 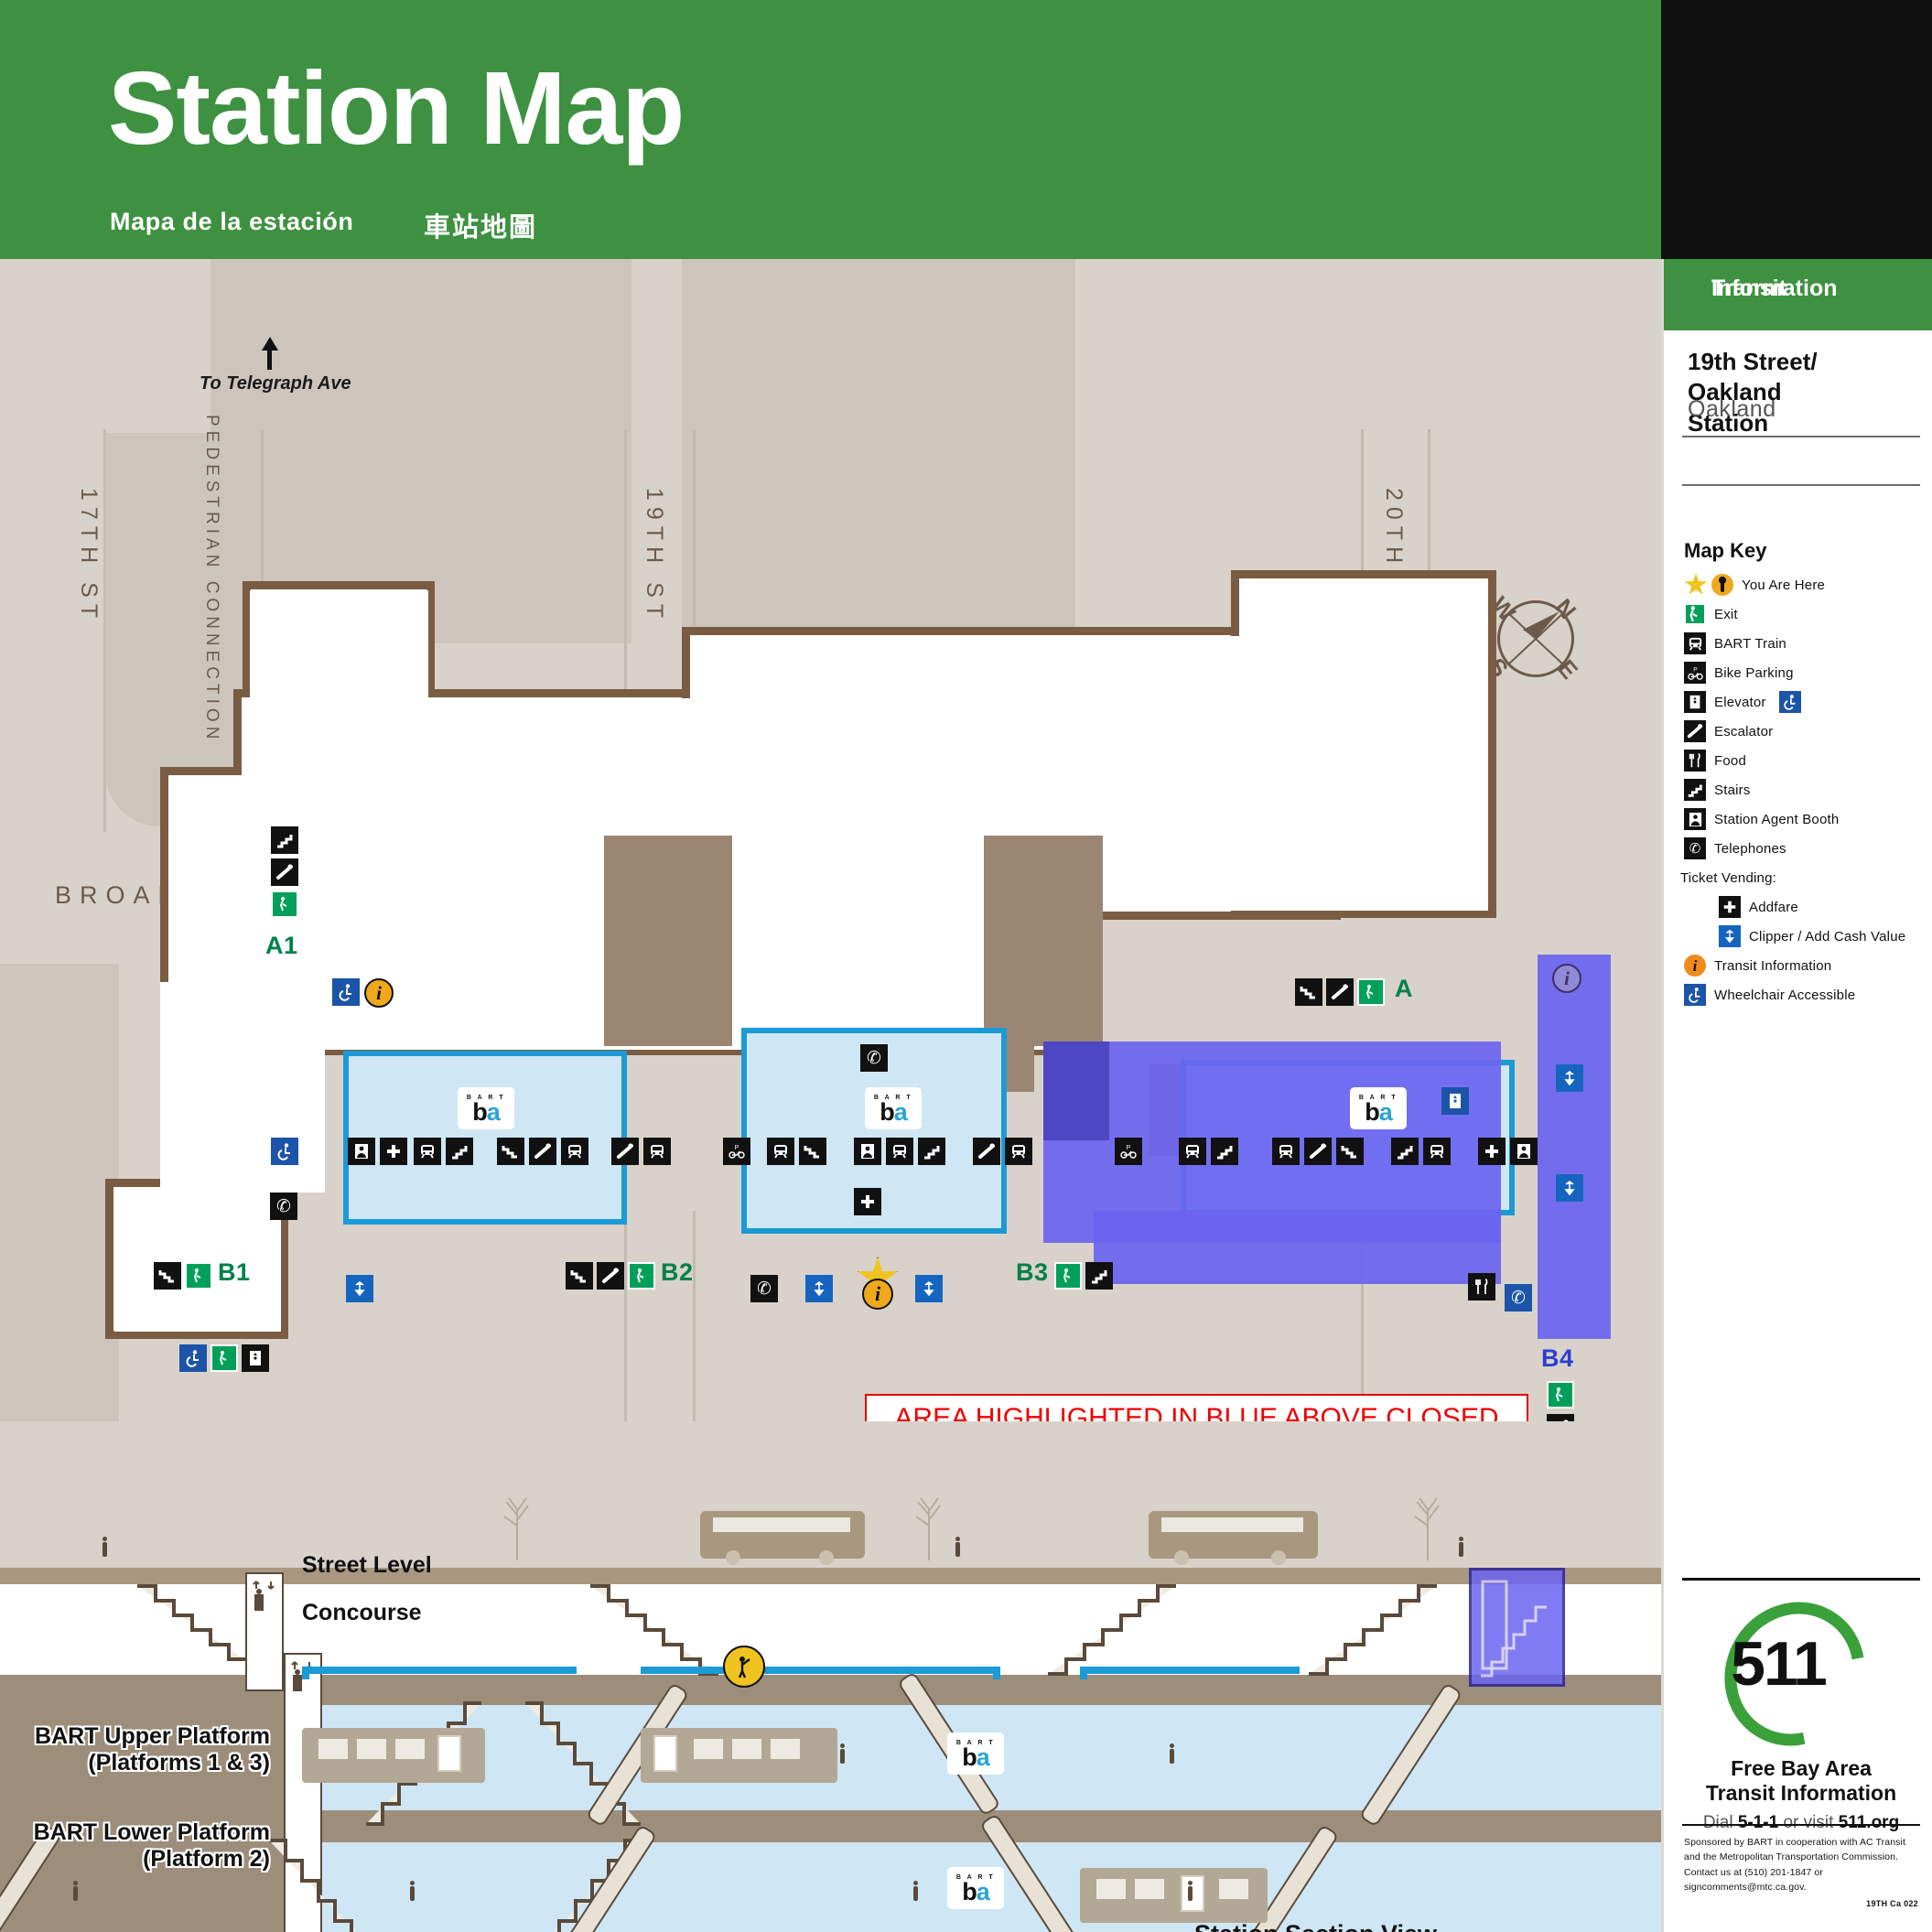 What do you see at coordinates (1827, 936) in the screenshot?
I see `map-key-item-label: Clipper / Add Cash Value` at bounding box center [1827, 936].